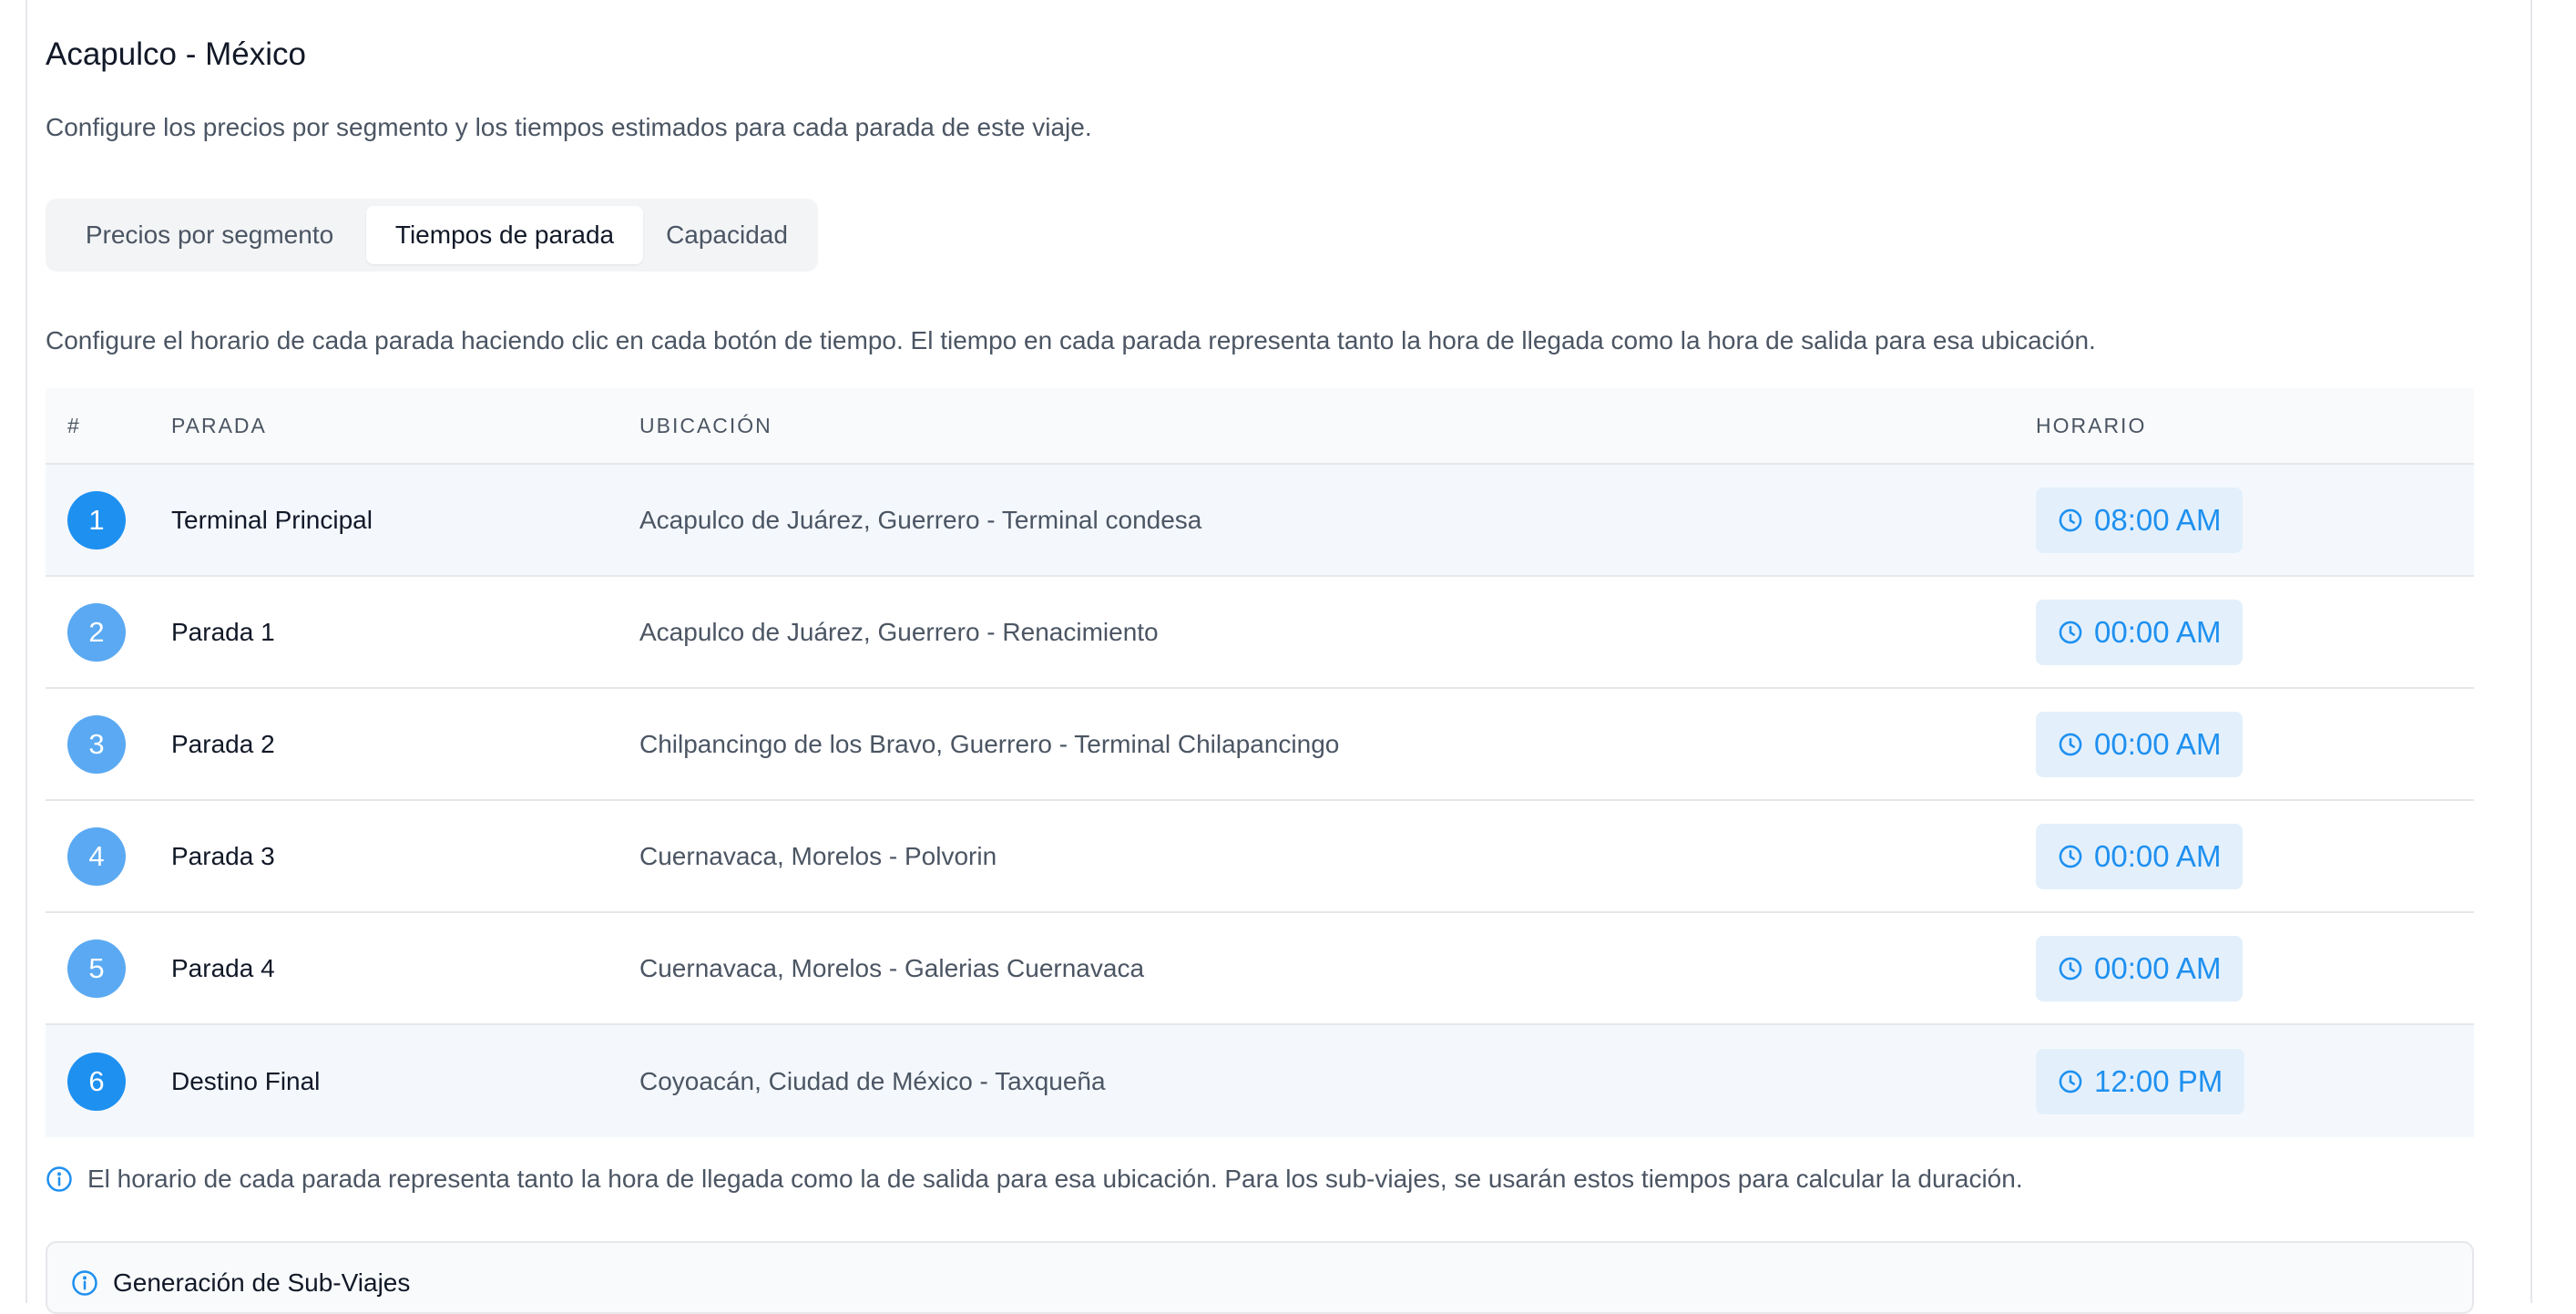  Describe the element at coordinates (223, 855) in the screenshot. I see `stop-name: Parada 3` at that location.